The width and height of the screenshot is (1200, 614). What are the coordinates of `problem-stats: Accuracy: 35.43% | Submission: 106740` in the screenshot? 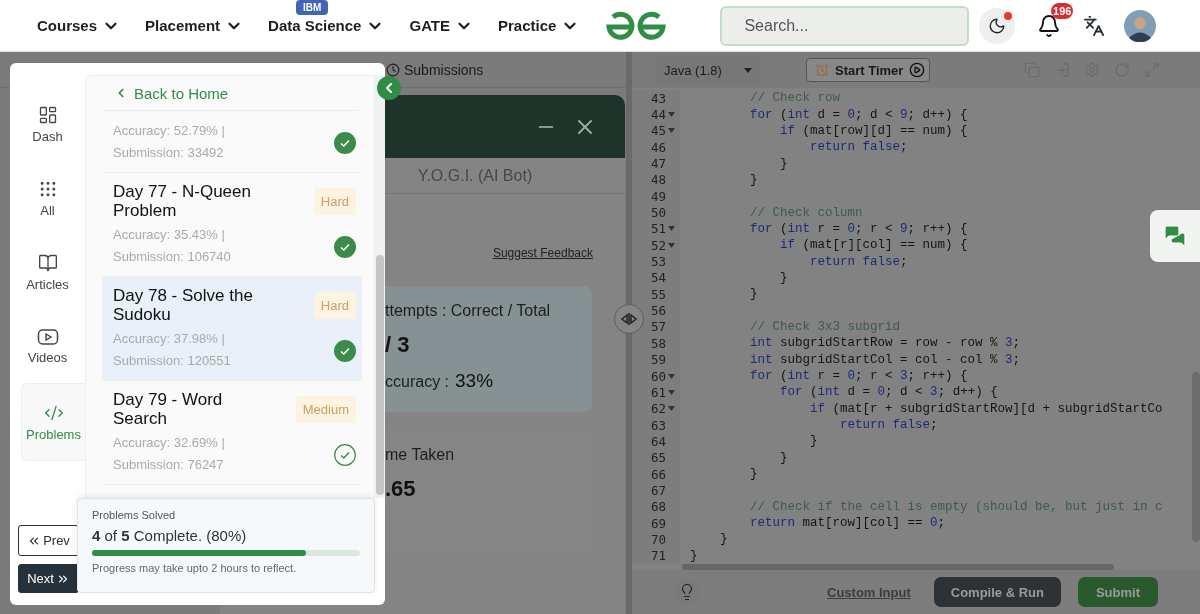 It's located at (172, 246).